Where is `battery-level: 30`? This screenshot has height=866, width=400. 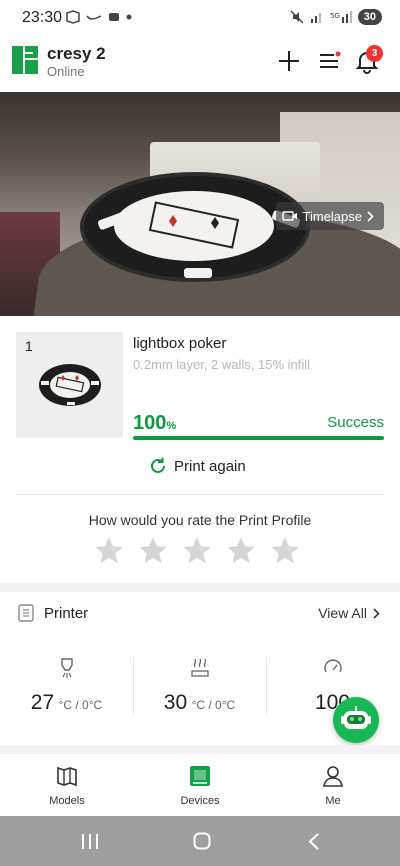 battery-level: 30 is located at coordinates (369, 17).